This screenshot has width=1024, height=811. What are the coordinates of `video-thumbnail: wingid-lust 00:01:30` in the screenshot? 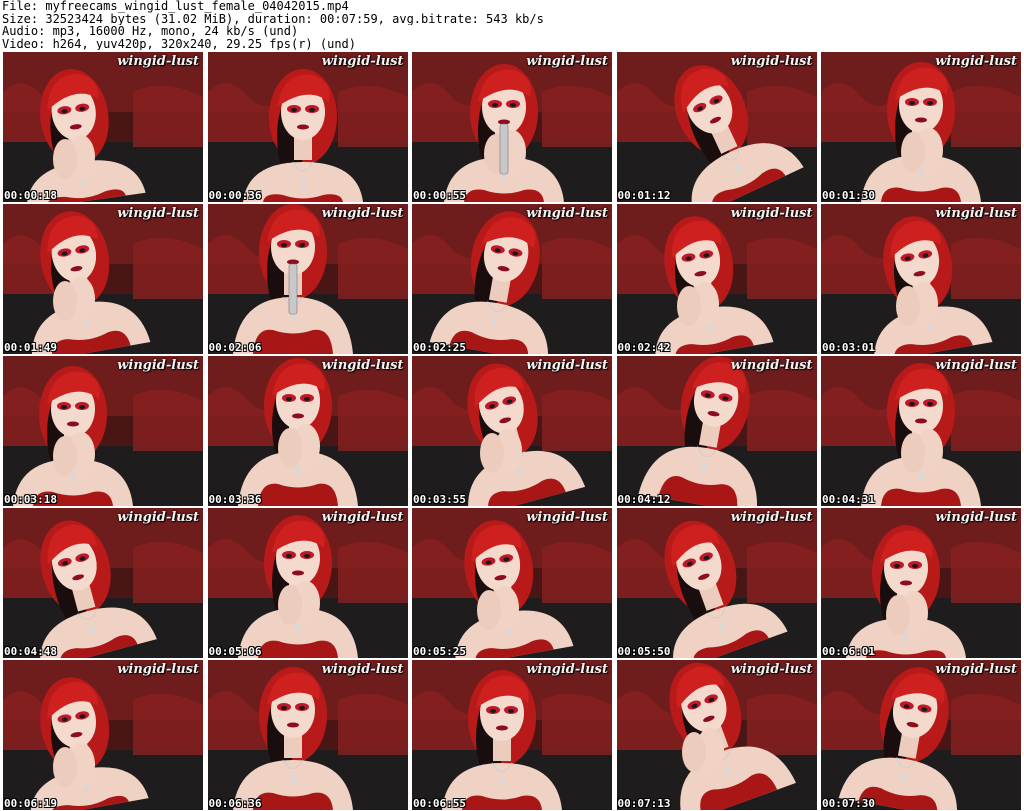 It's located at (921, 127).